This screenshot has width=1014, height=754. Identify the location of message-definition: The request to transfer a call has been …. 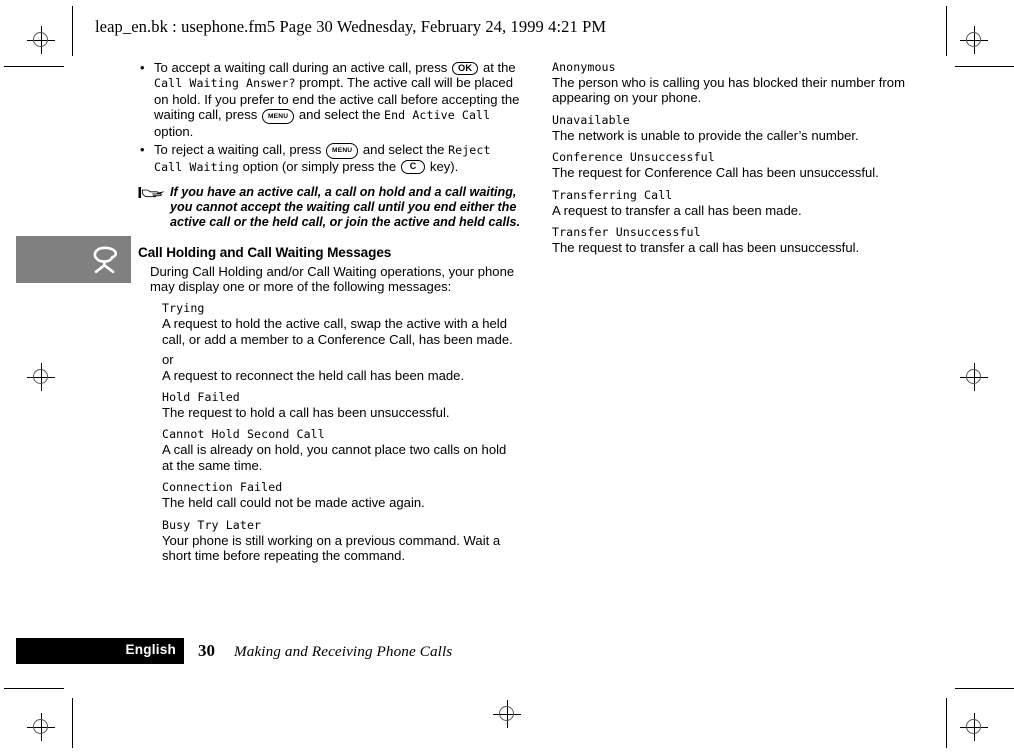
(706, 248).